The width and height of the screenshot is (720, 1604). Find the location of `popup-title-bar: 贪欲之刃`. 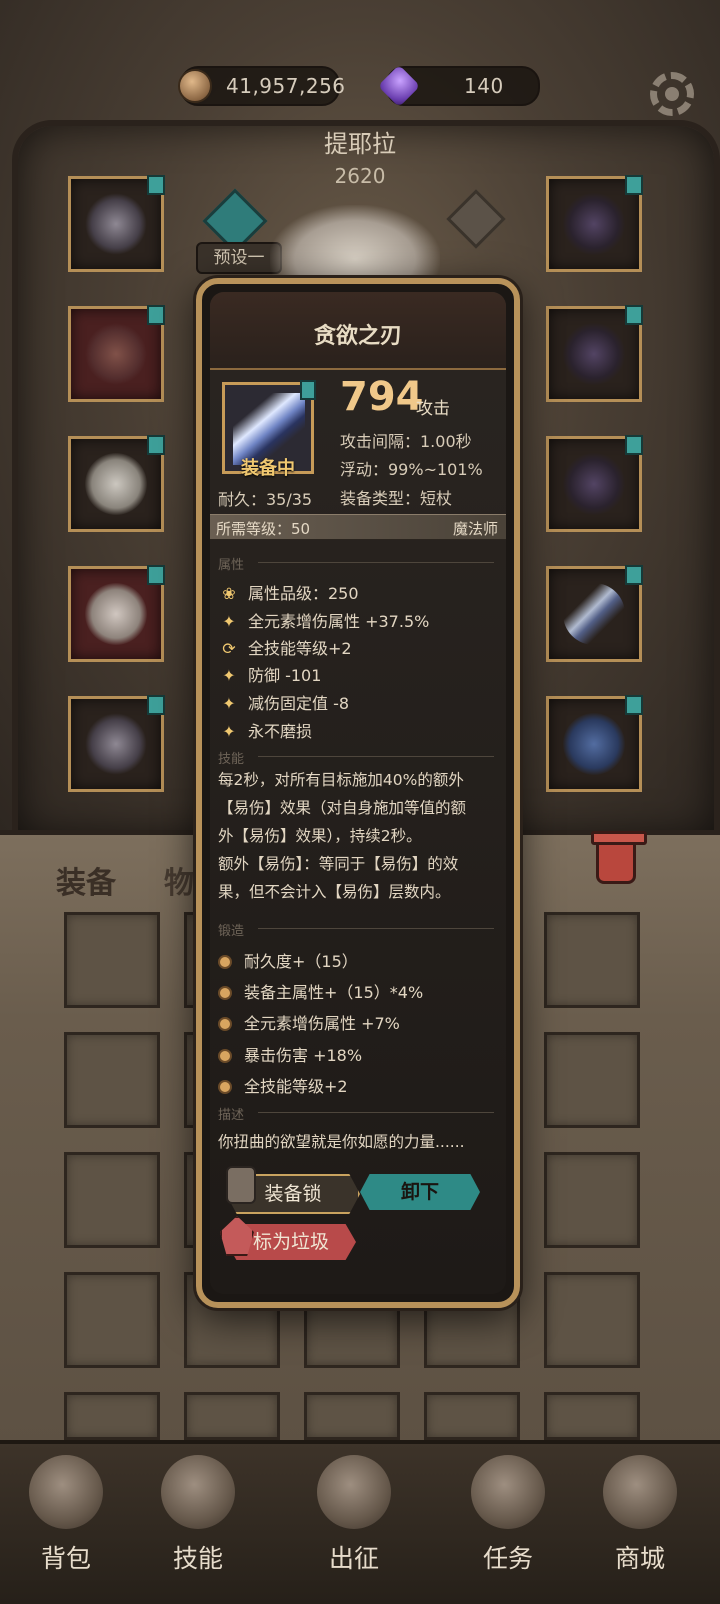

popup-title-bar: 贪欲之刃 is located at coordinates (358, 331).